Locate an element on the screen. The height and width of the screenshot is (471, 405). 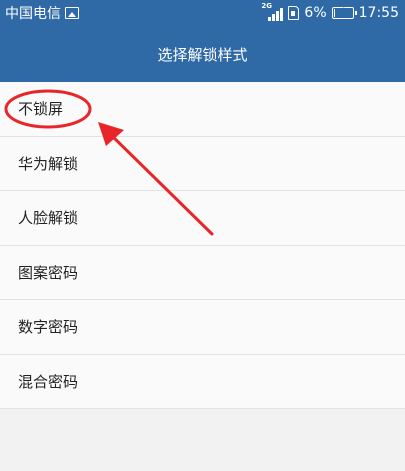
status-right: 2G 6% ⚡ 17:55 is located at coordinates (330, 11).